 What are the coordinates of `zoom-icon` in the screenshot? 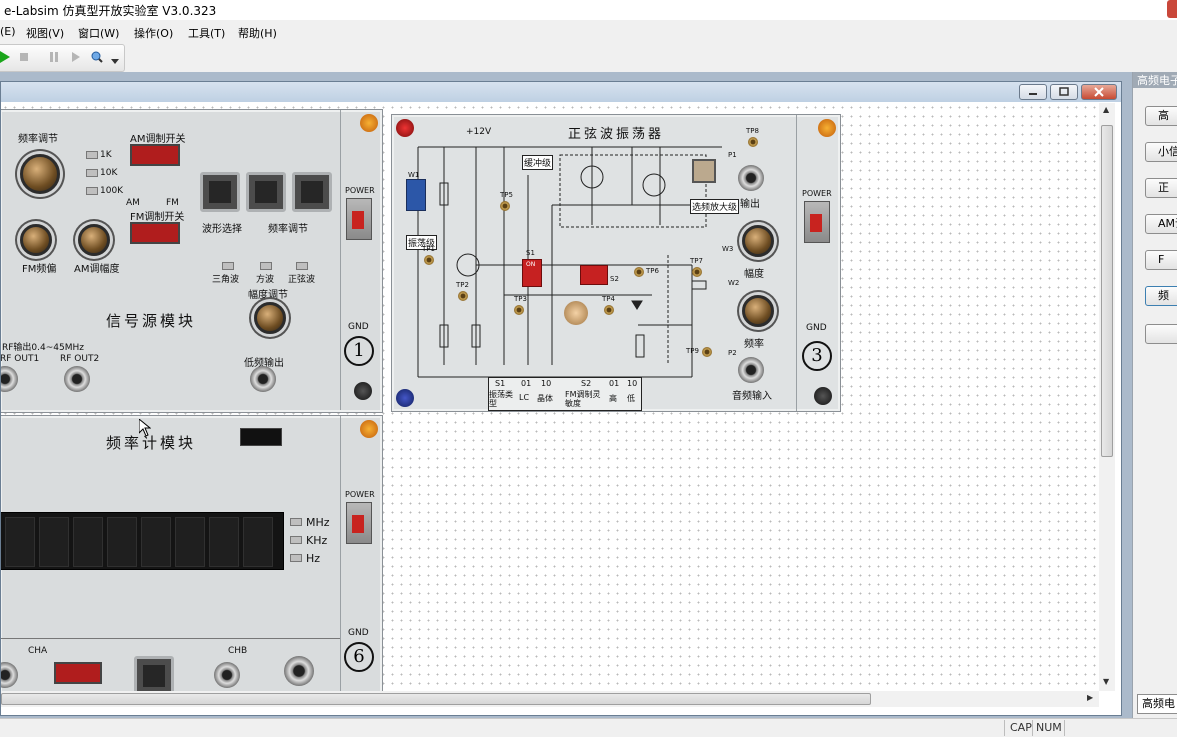 It's located at (97, 57).